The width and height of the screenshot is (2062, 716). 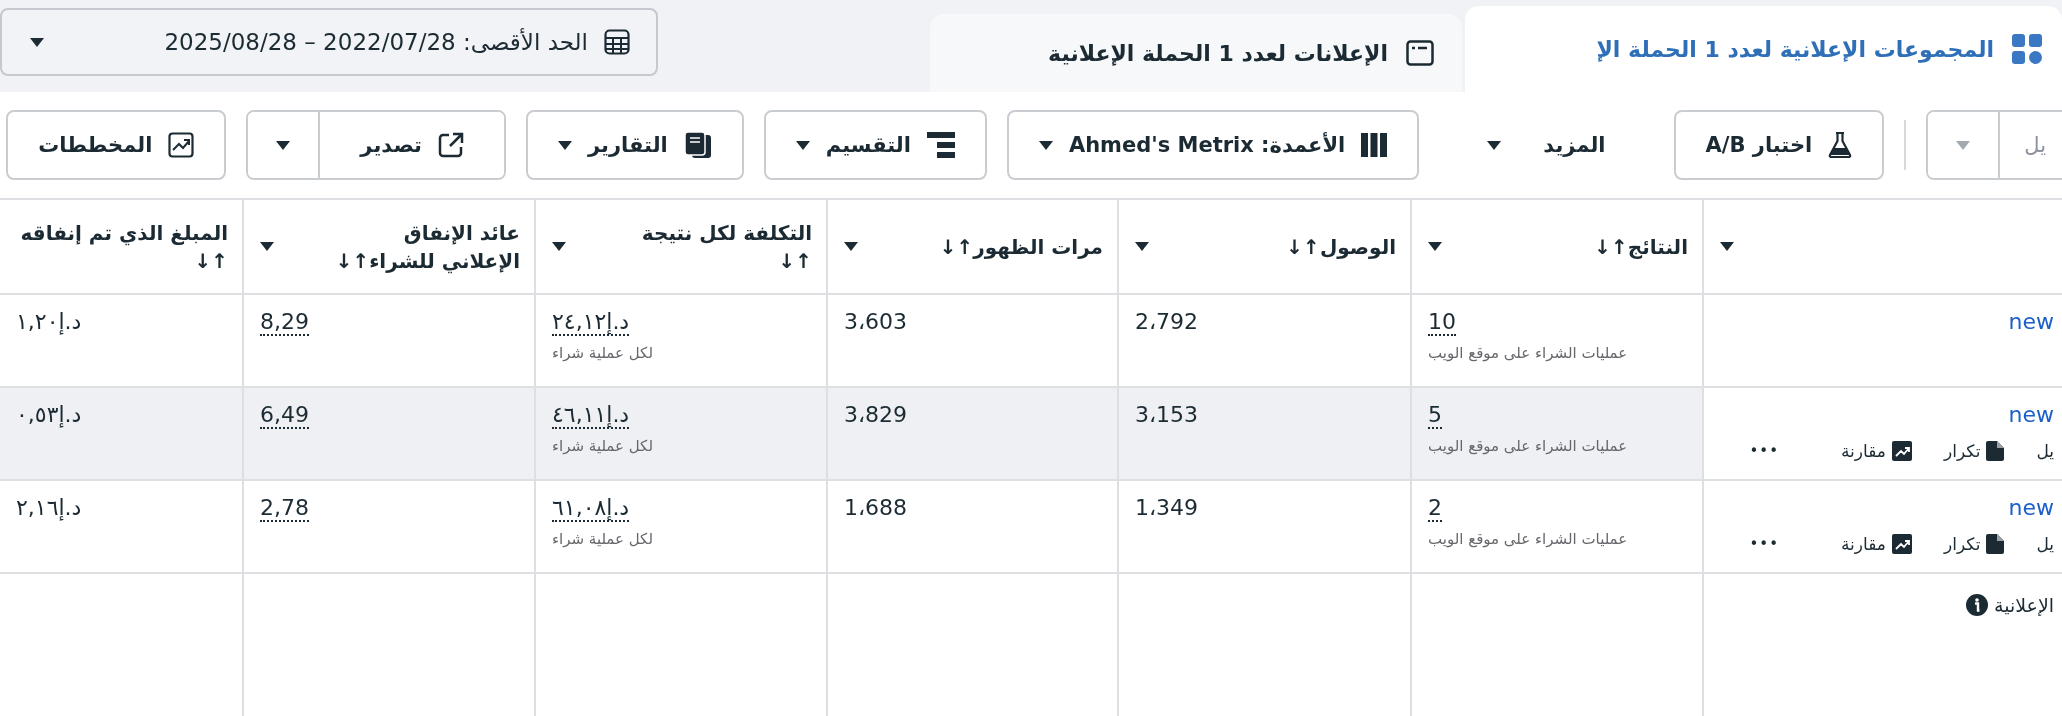 I want to click on book-icon, so click(x=697, y=145).